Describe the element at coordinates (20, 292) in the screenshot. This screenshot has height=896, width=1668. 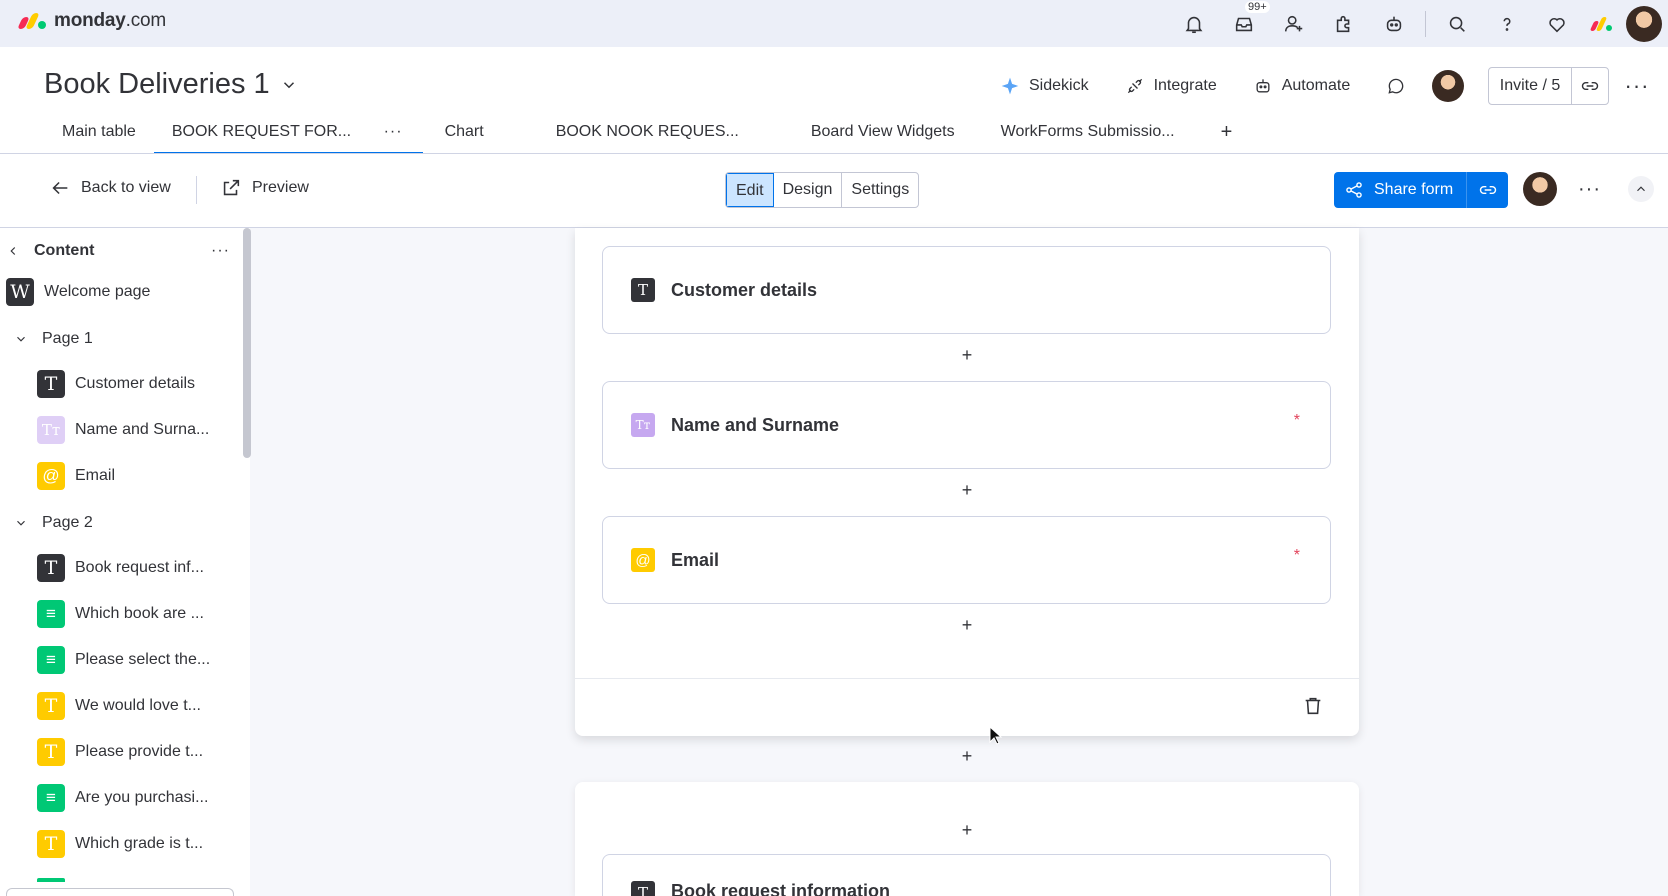
I see `welcome-page-icon: W` at that location.